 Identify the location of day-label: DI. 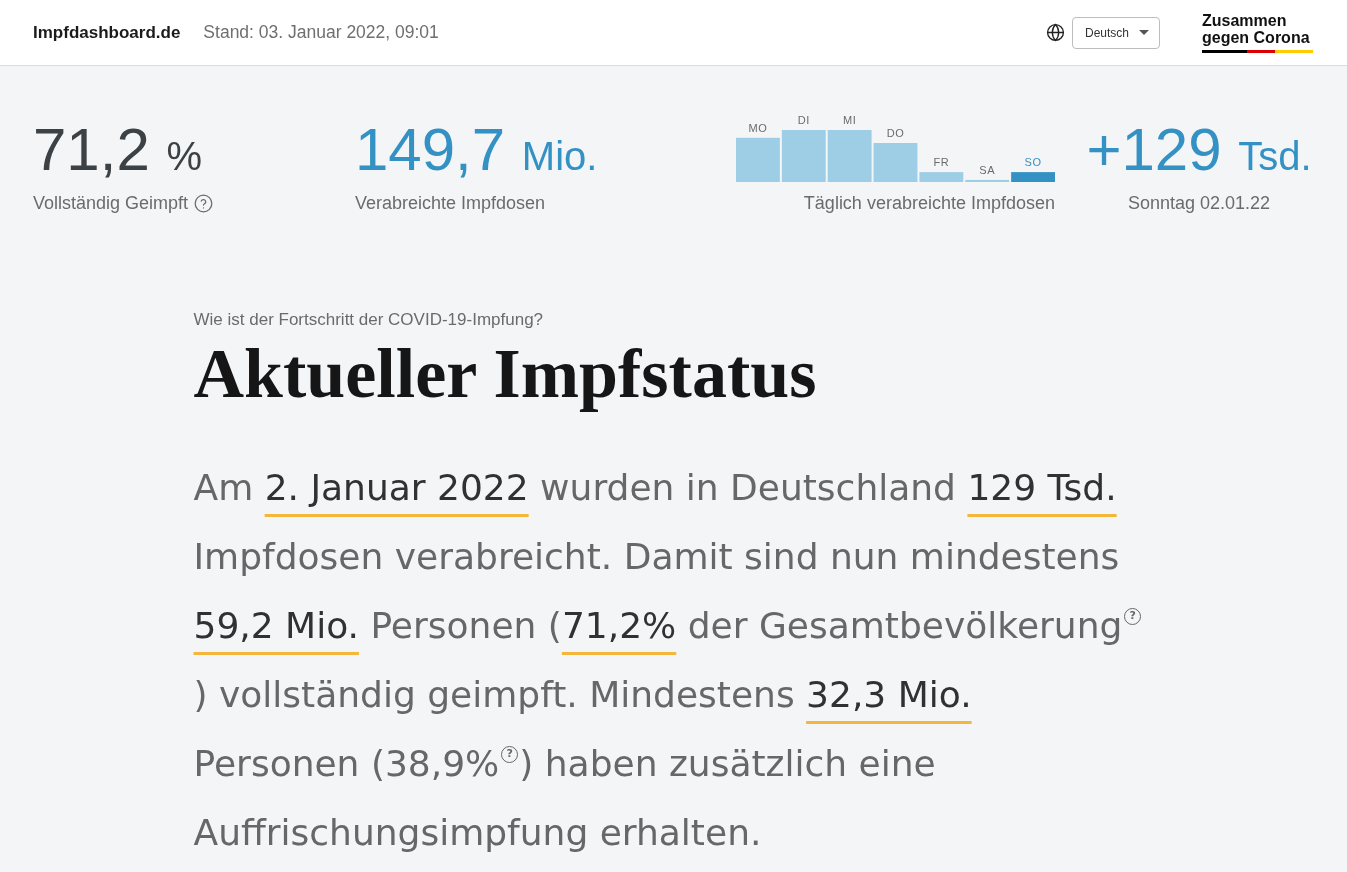
(803, 120).